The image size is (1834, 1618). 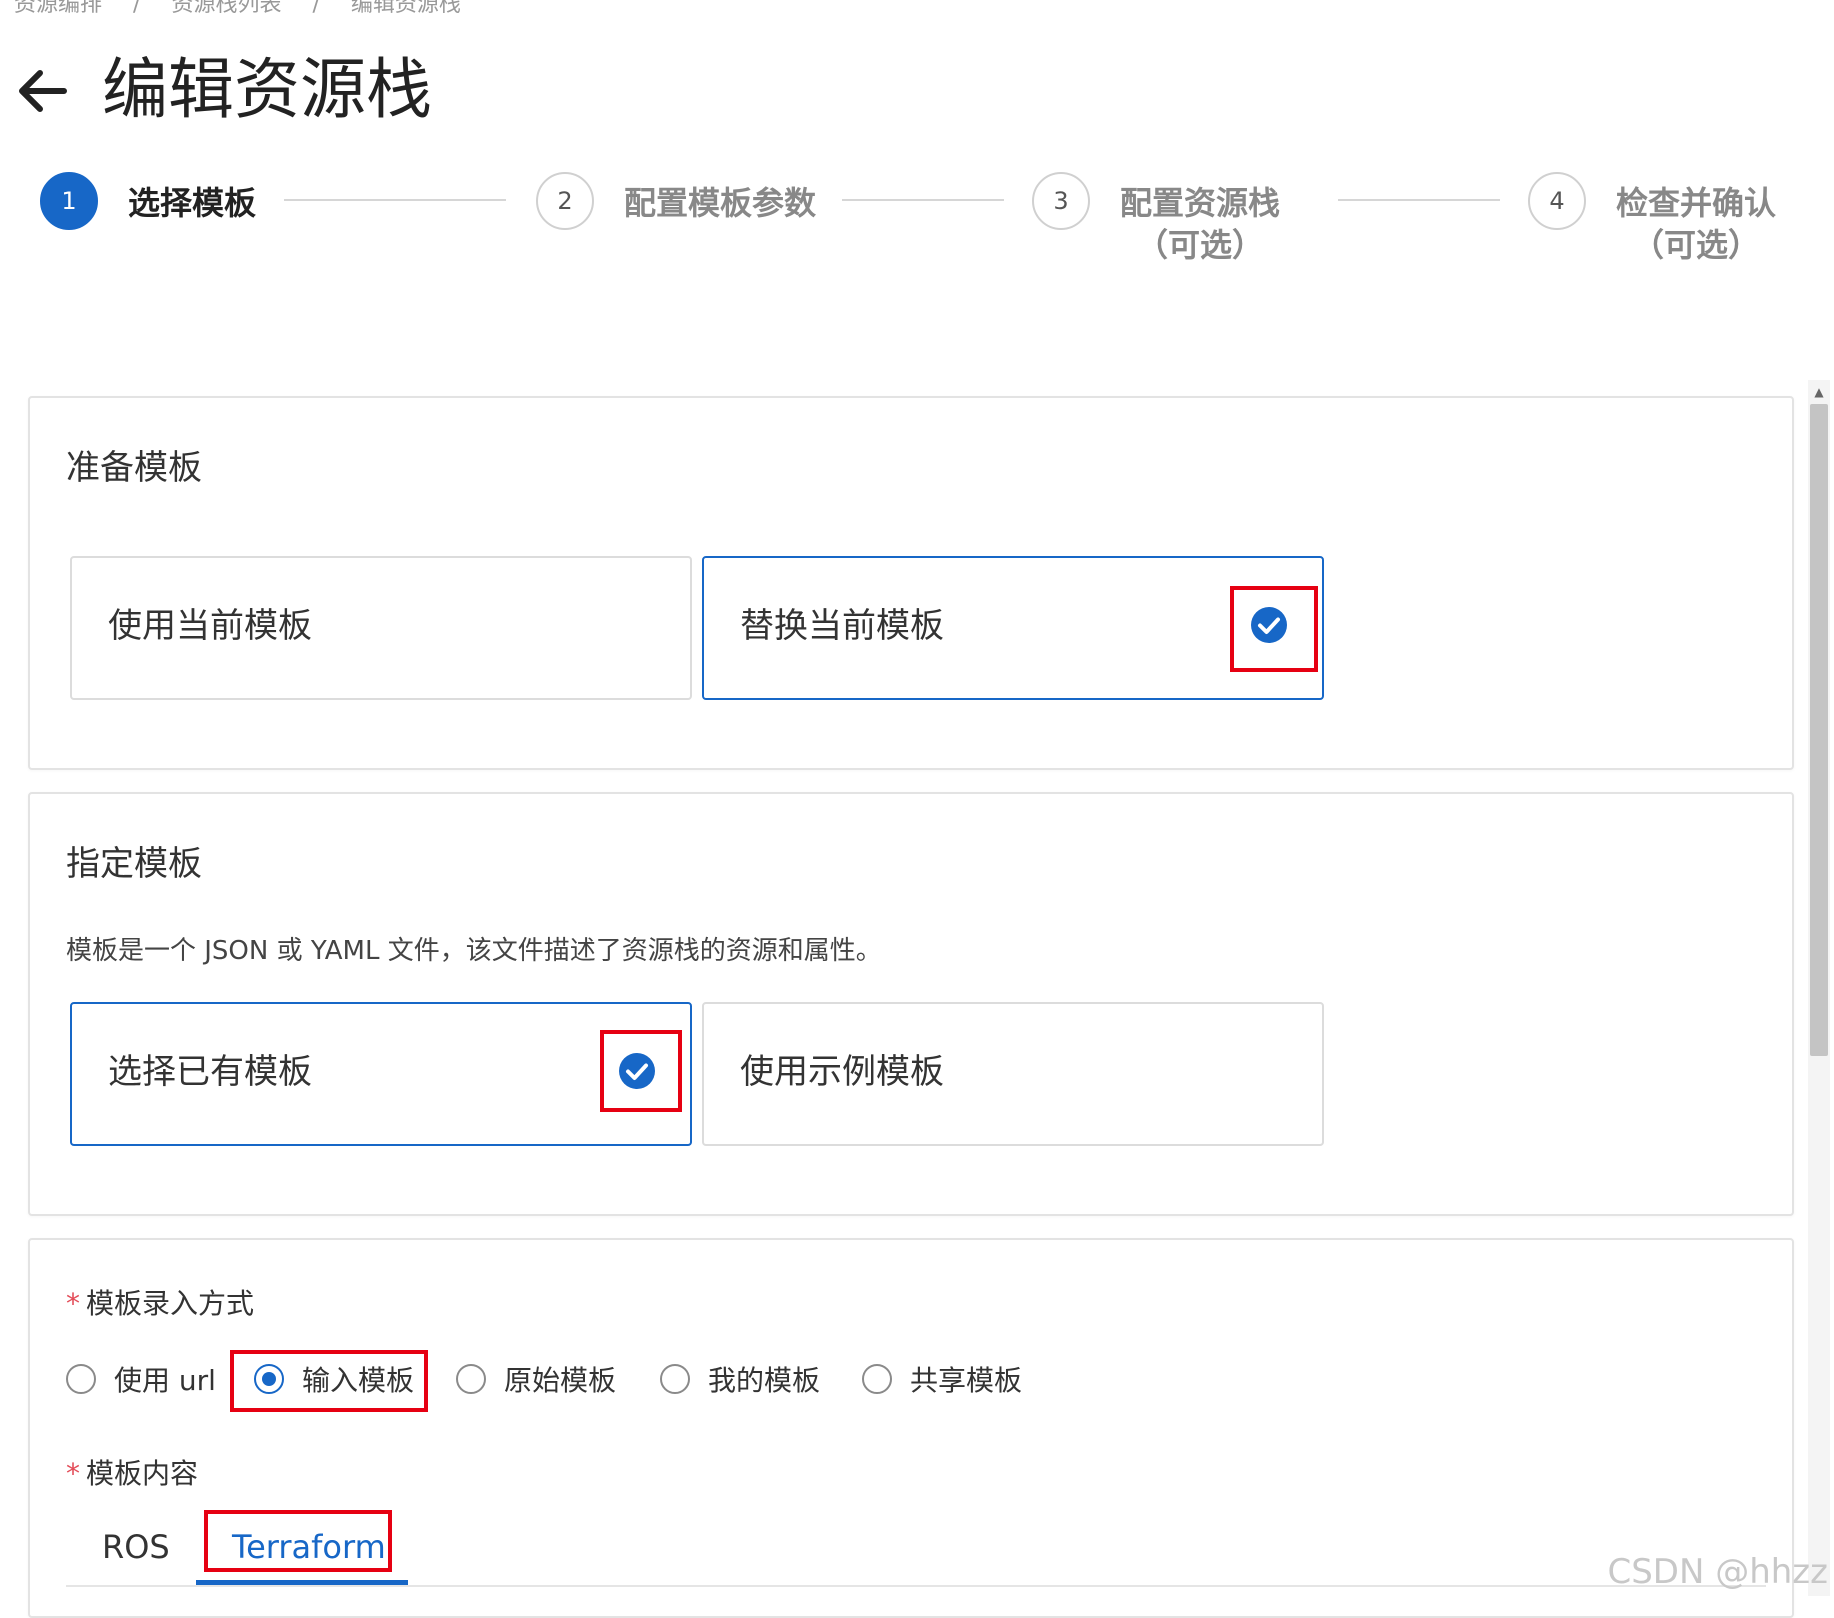 I want to click on select-existing-template-card: 选择已有模板, so click(x=381, y=1074).